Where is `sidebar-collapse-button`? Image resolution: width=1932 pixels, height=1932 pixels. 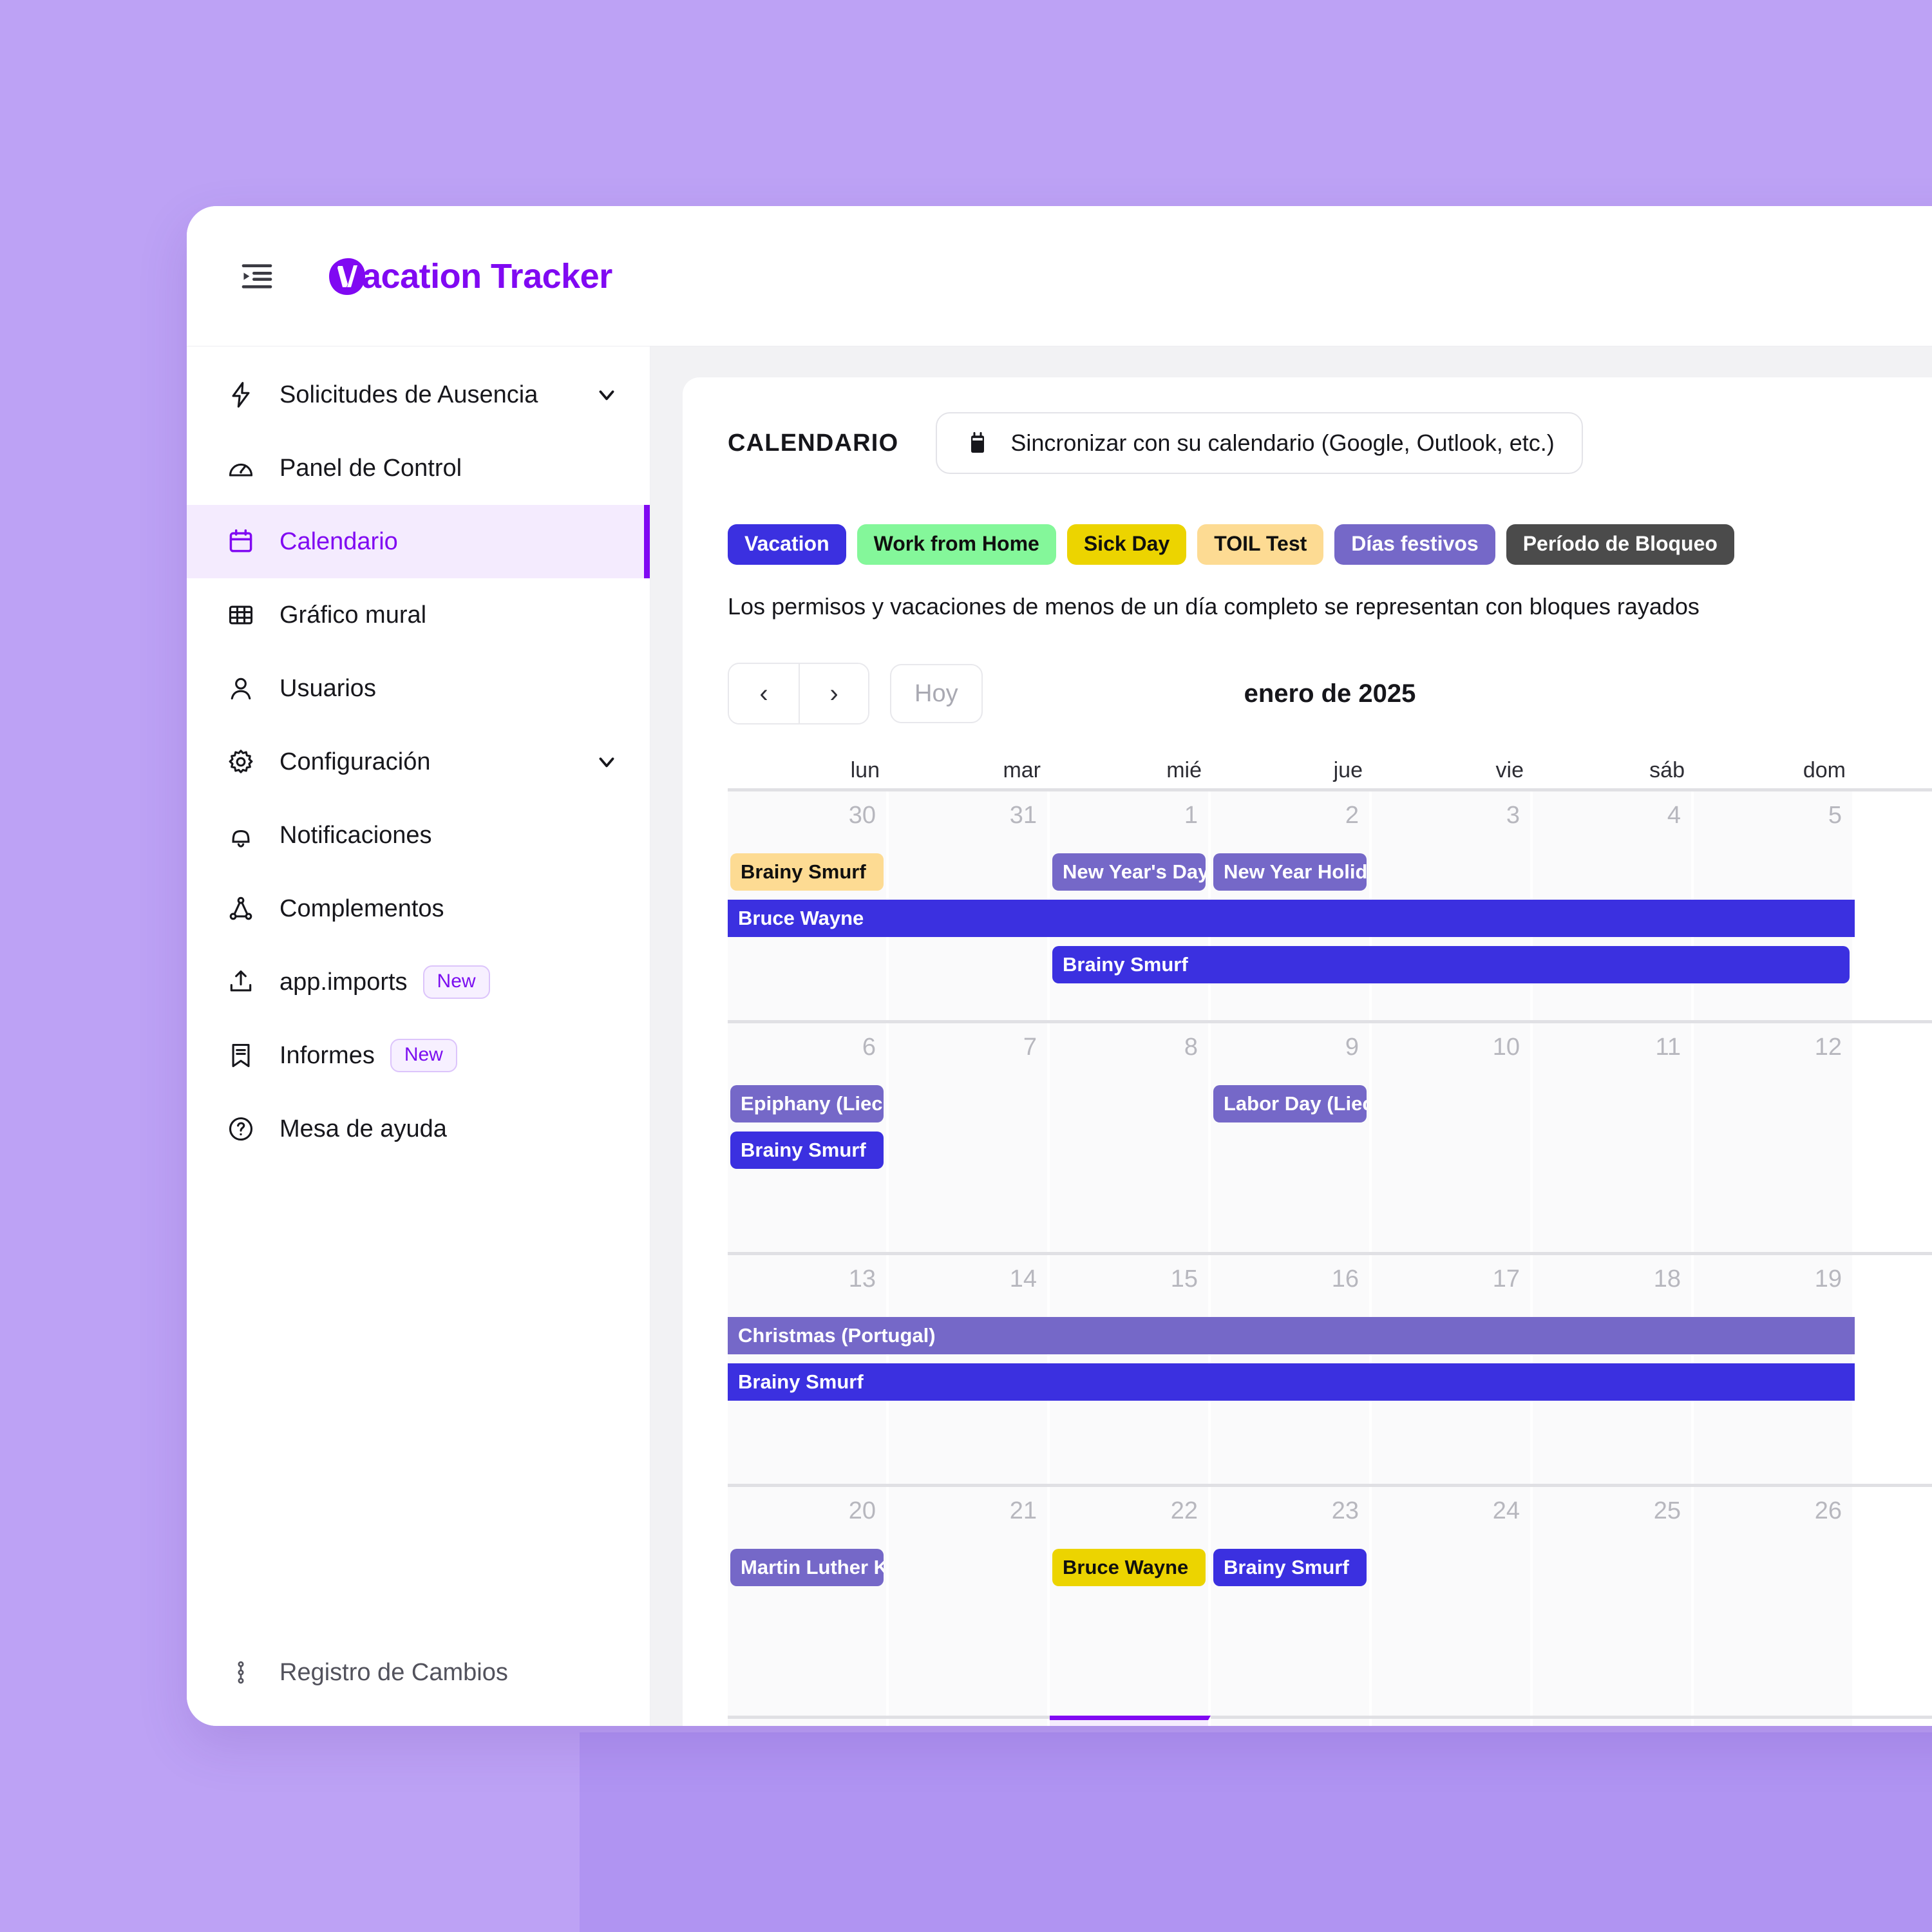 sidebar-collapse-button is located at coordinates (257, 276).